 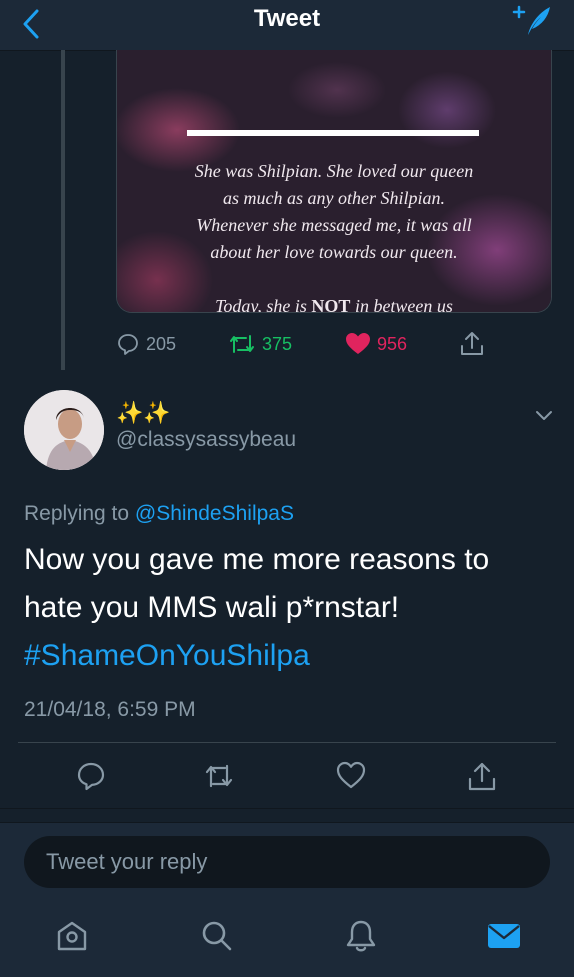 I want to click on replying-label: Replying to, so click(x=79, y=513).